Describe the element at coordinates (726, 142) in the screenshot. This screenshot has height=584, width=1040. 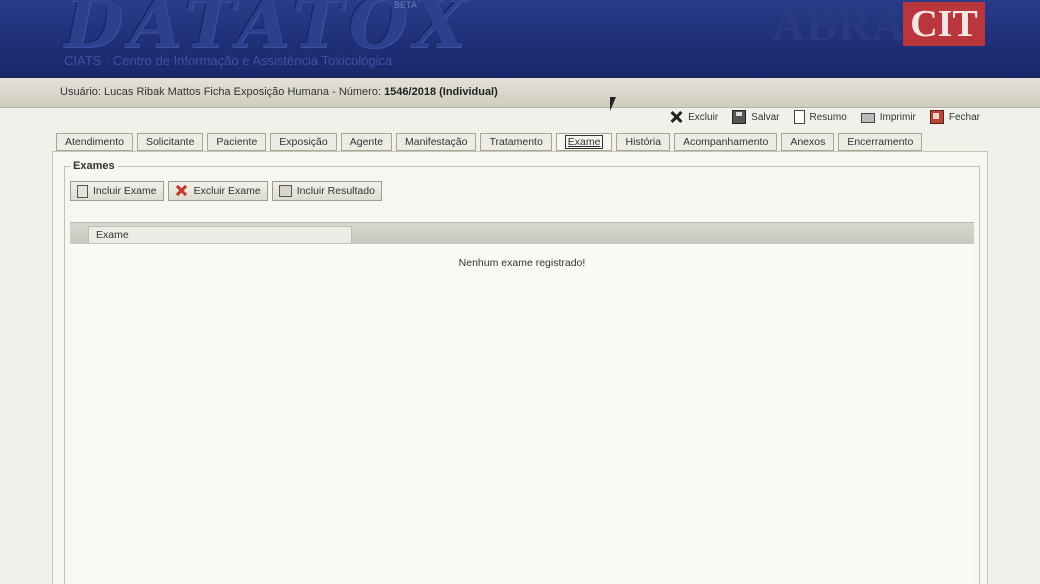
I see `tab-acompanhamento: Acompanhamento` at that location.